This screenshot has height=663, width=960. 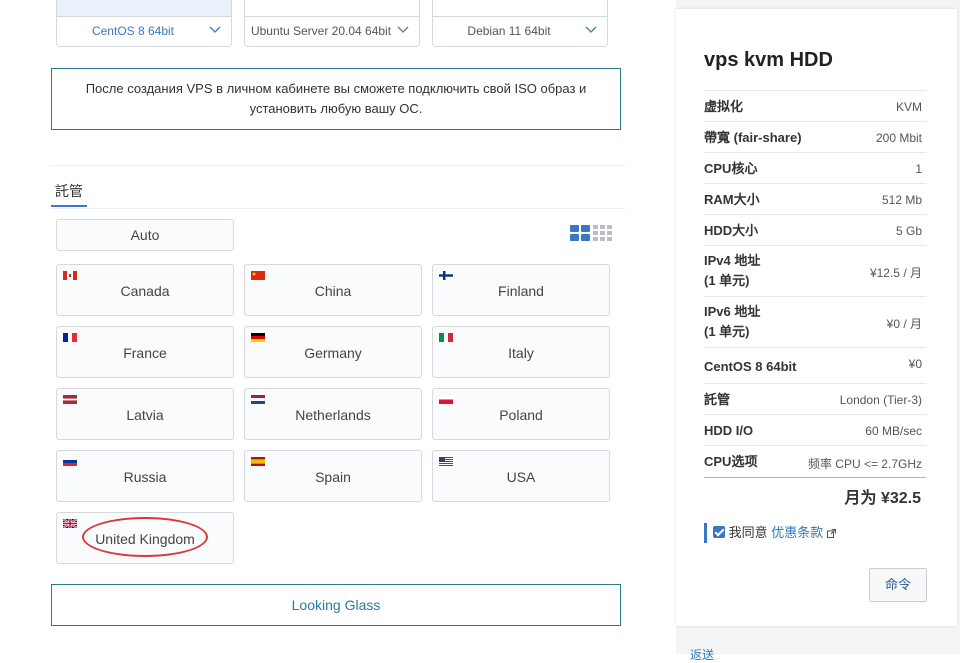 I want to click on spec-row-hdd: HDD大小 5 Gb, so click(x=815, y=230).